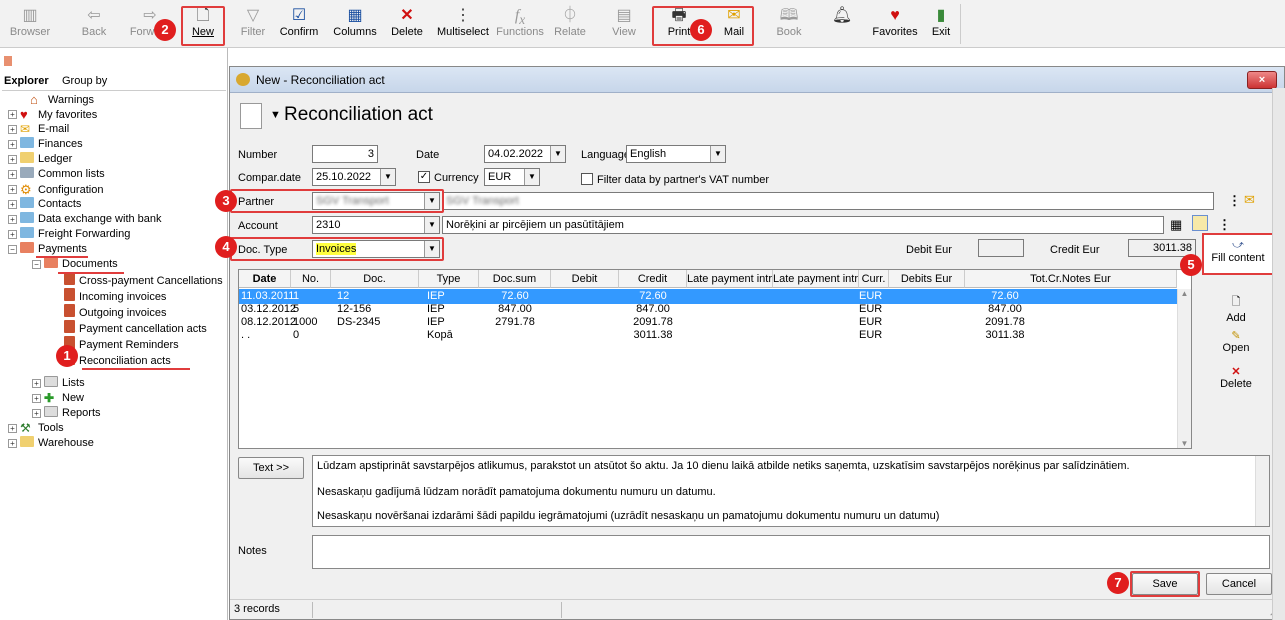 The image size is (1285, 620). Describe the element at coordinates (789, 26) in the screenshot. I see `book-button: 🕮 Book` at that location.